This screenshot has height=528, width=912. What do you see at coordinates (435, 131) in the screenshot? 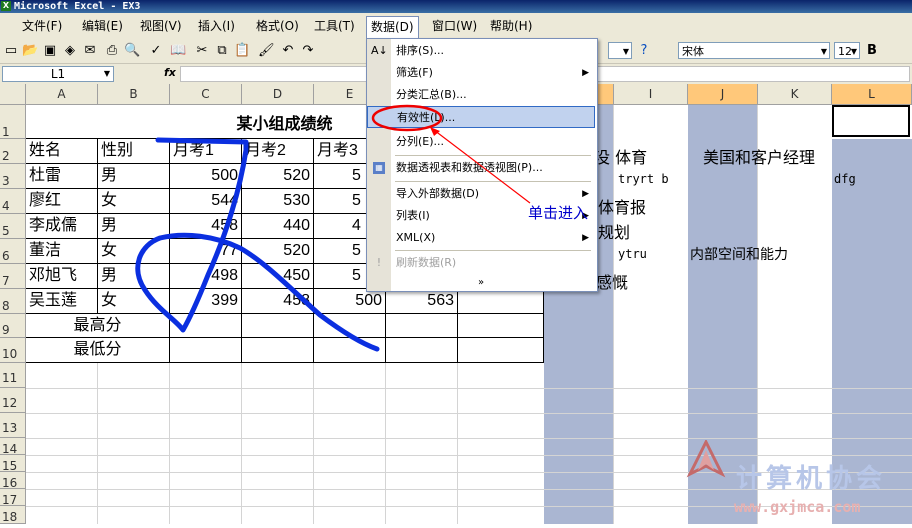
I see `arrow-head-icon` at bounding box center [435, 131].